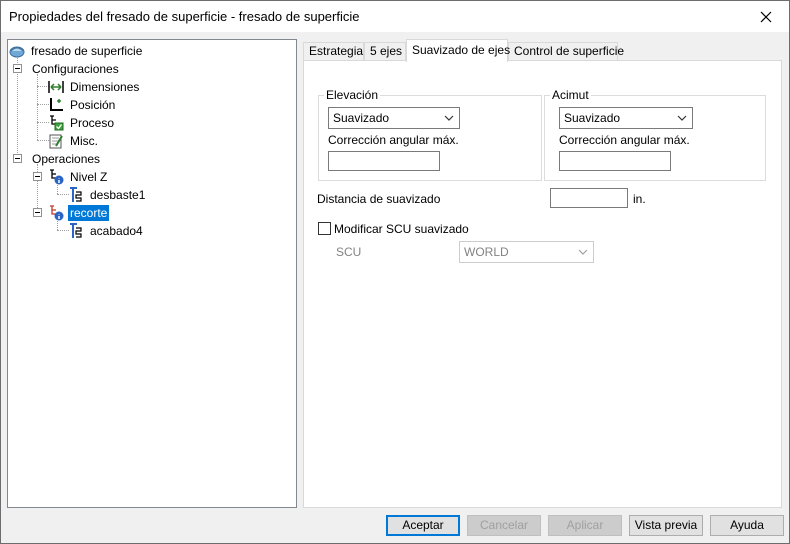  What do you see at coordinates (639, 199) in the screenshot?
I see `distancia-unit-label: in.` at bounding box center [639, 199].